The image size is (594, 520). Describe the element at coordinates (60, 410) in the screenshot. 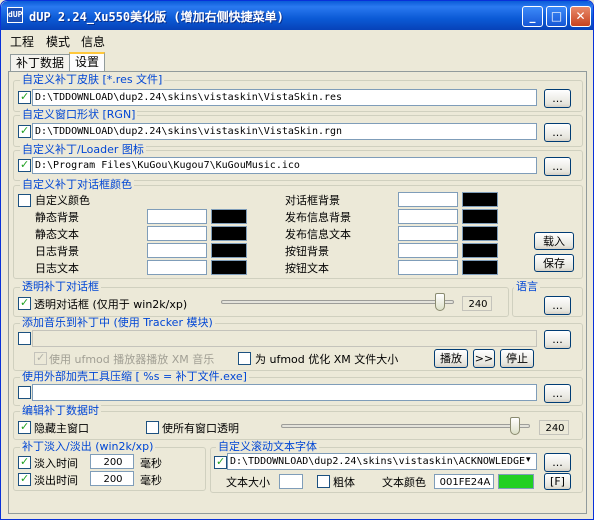

I see `edit-group-label: 编辑补丁数据时` at that location.